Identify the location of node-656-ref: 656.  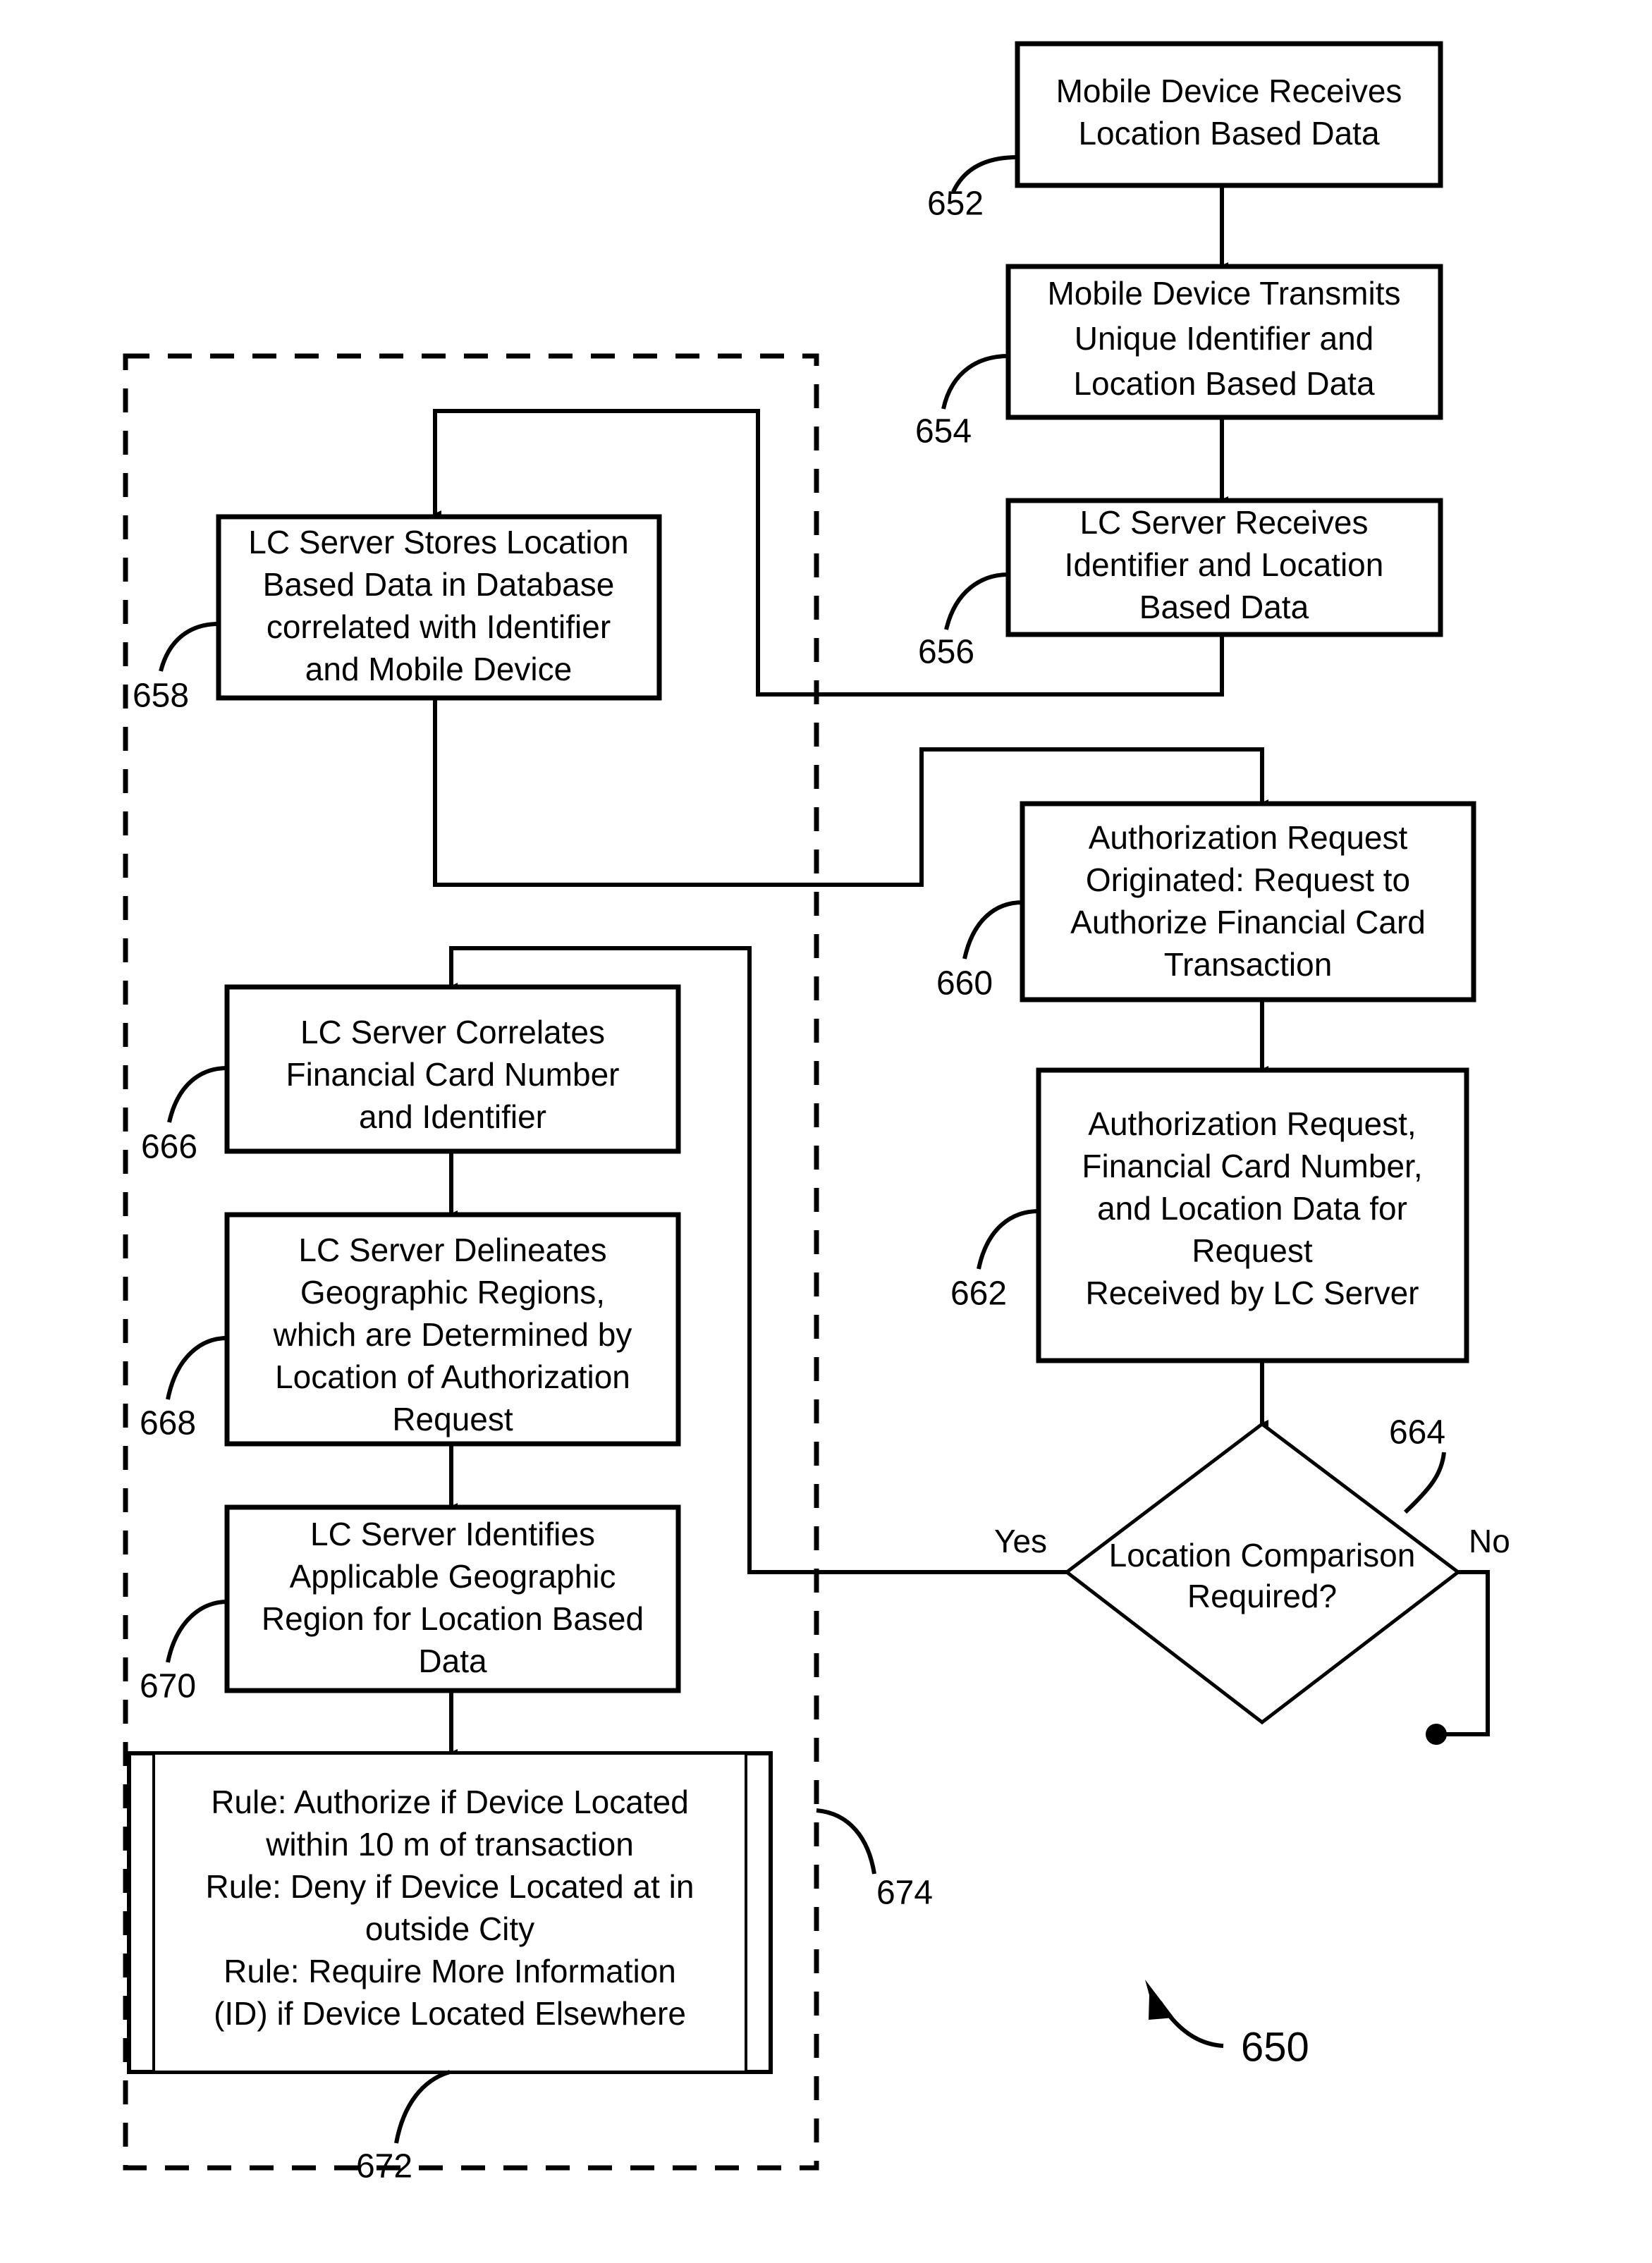
(946, 652).